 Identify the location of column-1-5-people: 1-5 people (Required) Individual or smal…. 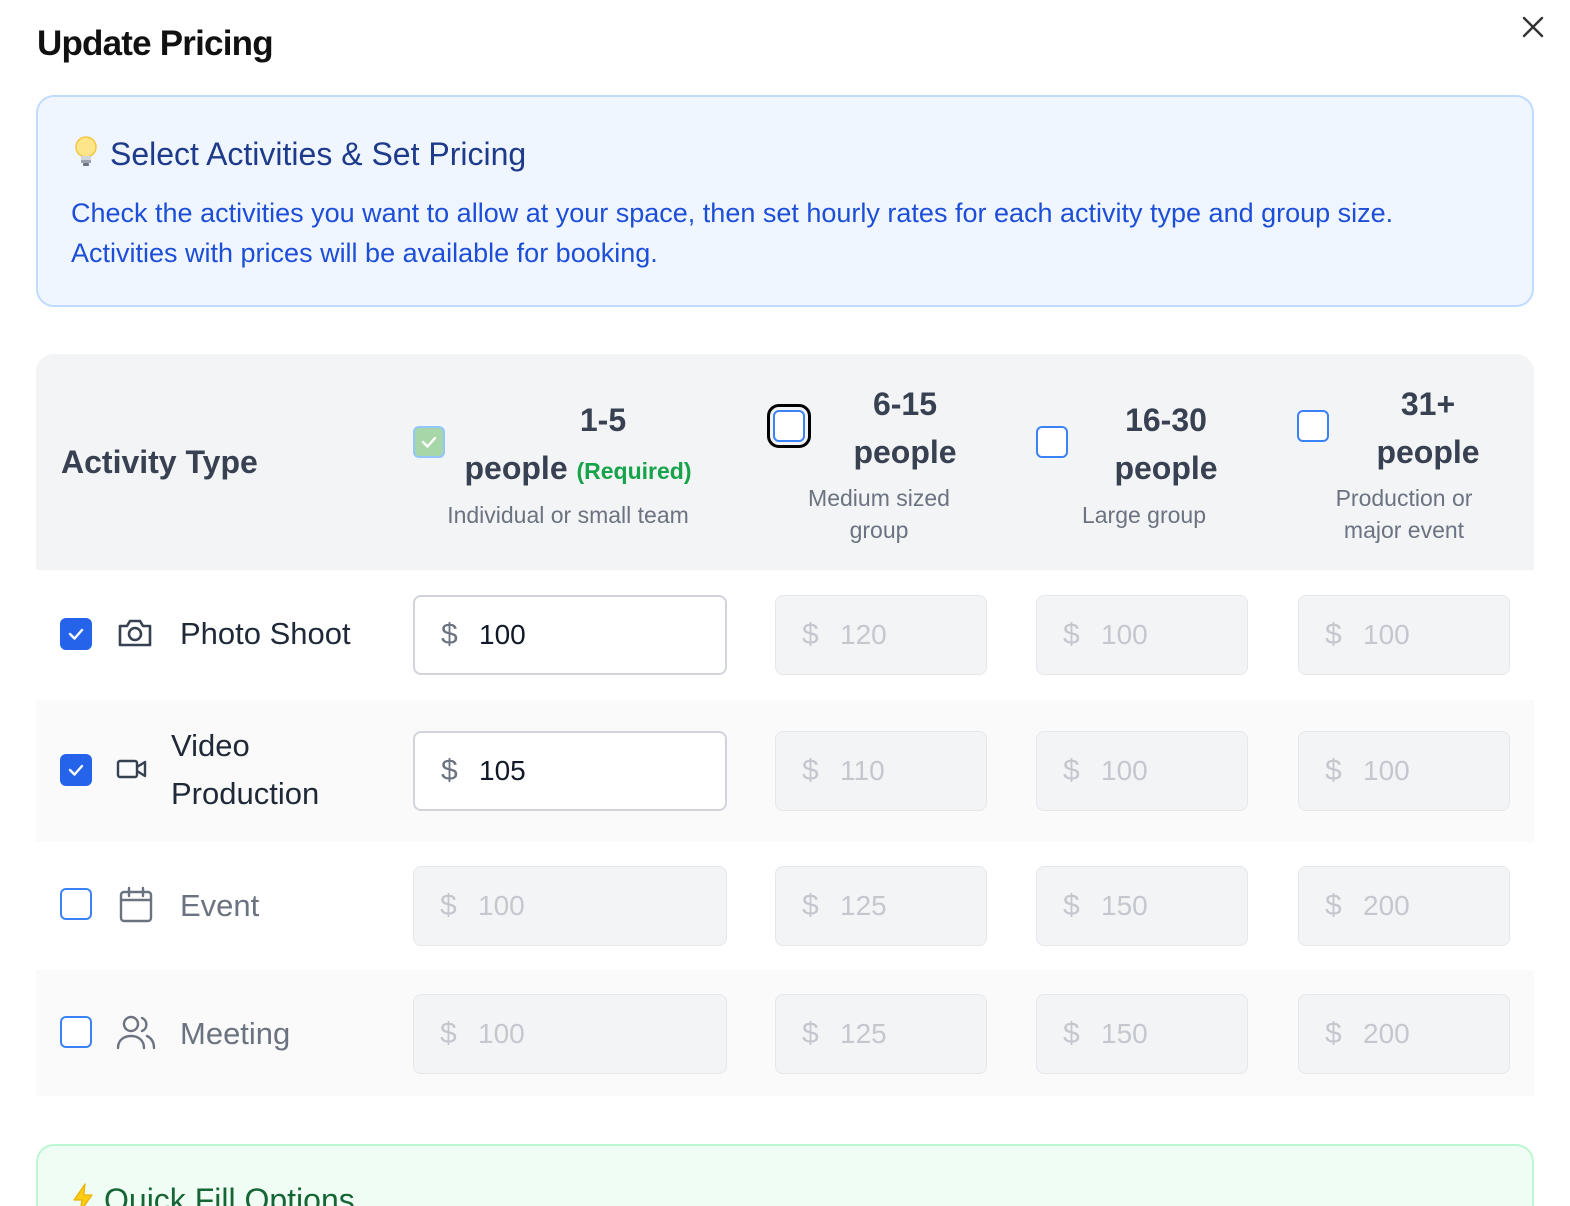
(578, 462).